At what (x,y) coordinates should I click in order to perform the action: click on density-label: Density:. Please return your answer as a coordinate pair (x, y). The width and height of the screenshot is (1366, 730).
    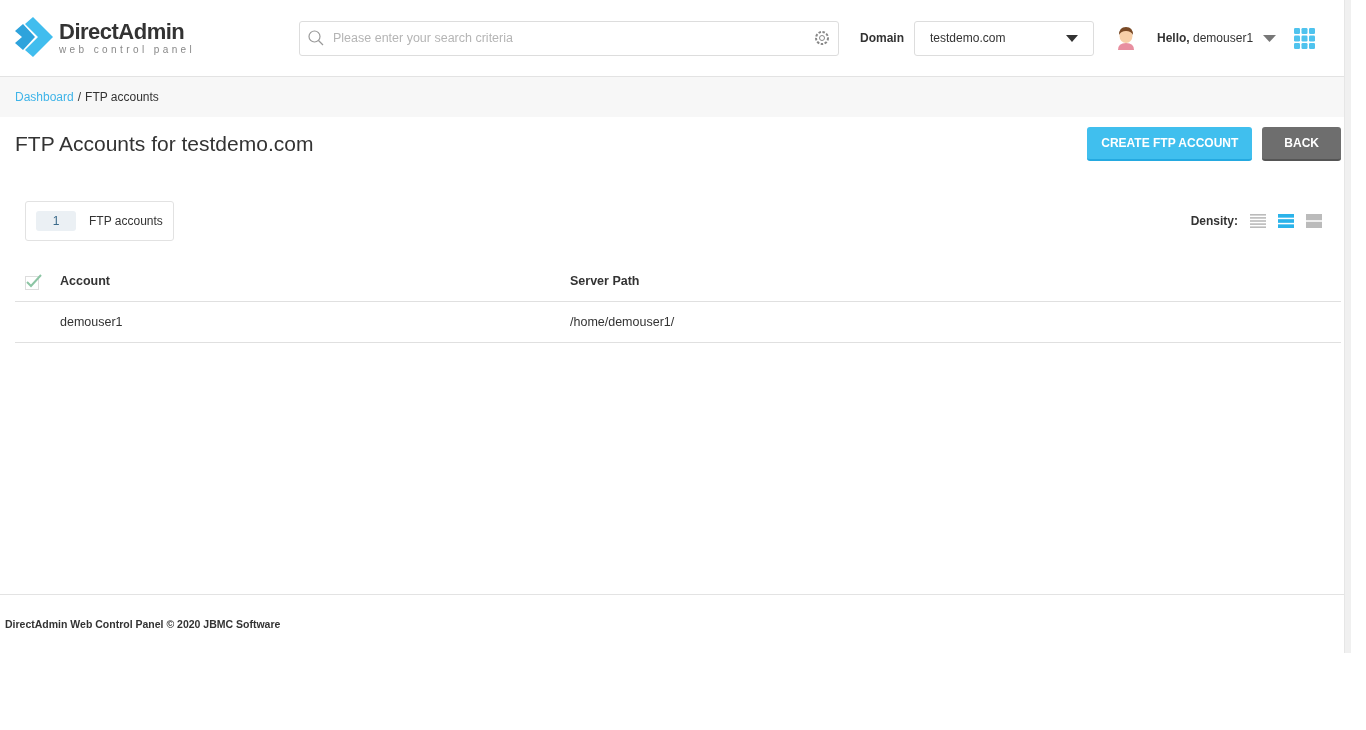
    Looking at the image, I should click on (1214, 221).